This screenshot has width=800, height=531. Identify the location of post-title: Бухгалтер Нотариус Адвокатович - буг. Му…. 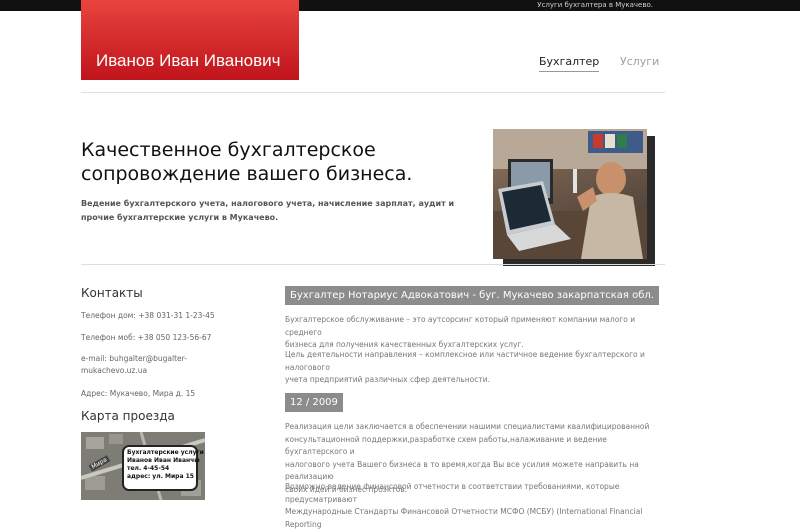
(472, 295).